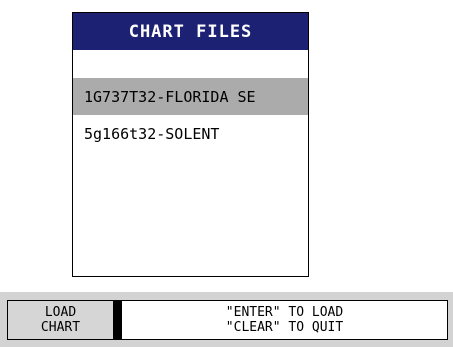 The width and height of the screenshot is (453, 347). What do you see at coordinates (190, 133) in the screenshot?
I see `file-item-solent: 5g166t32-SOLENT` at bounding box center [190, 133].